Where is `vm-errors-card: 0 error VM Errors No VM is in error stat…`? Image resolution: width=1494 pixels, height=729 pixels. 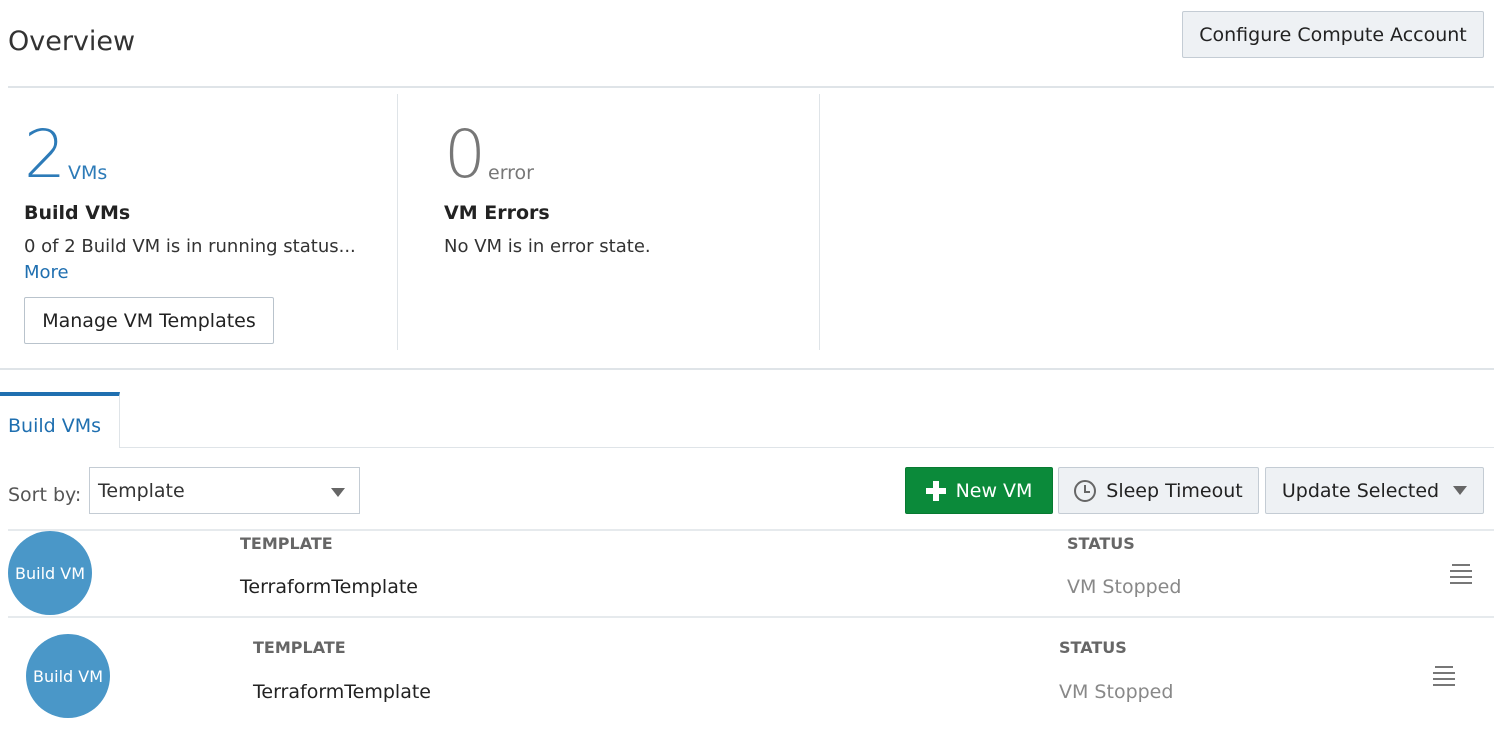 vm-errors-card: 0 error VM Errors No VM is in error stat… is located at coordinates (609, 222).